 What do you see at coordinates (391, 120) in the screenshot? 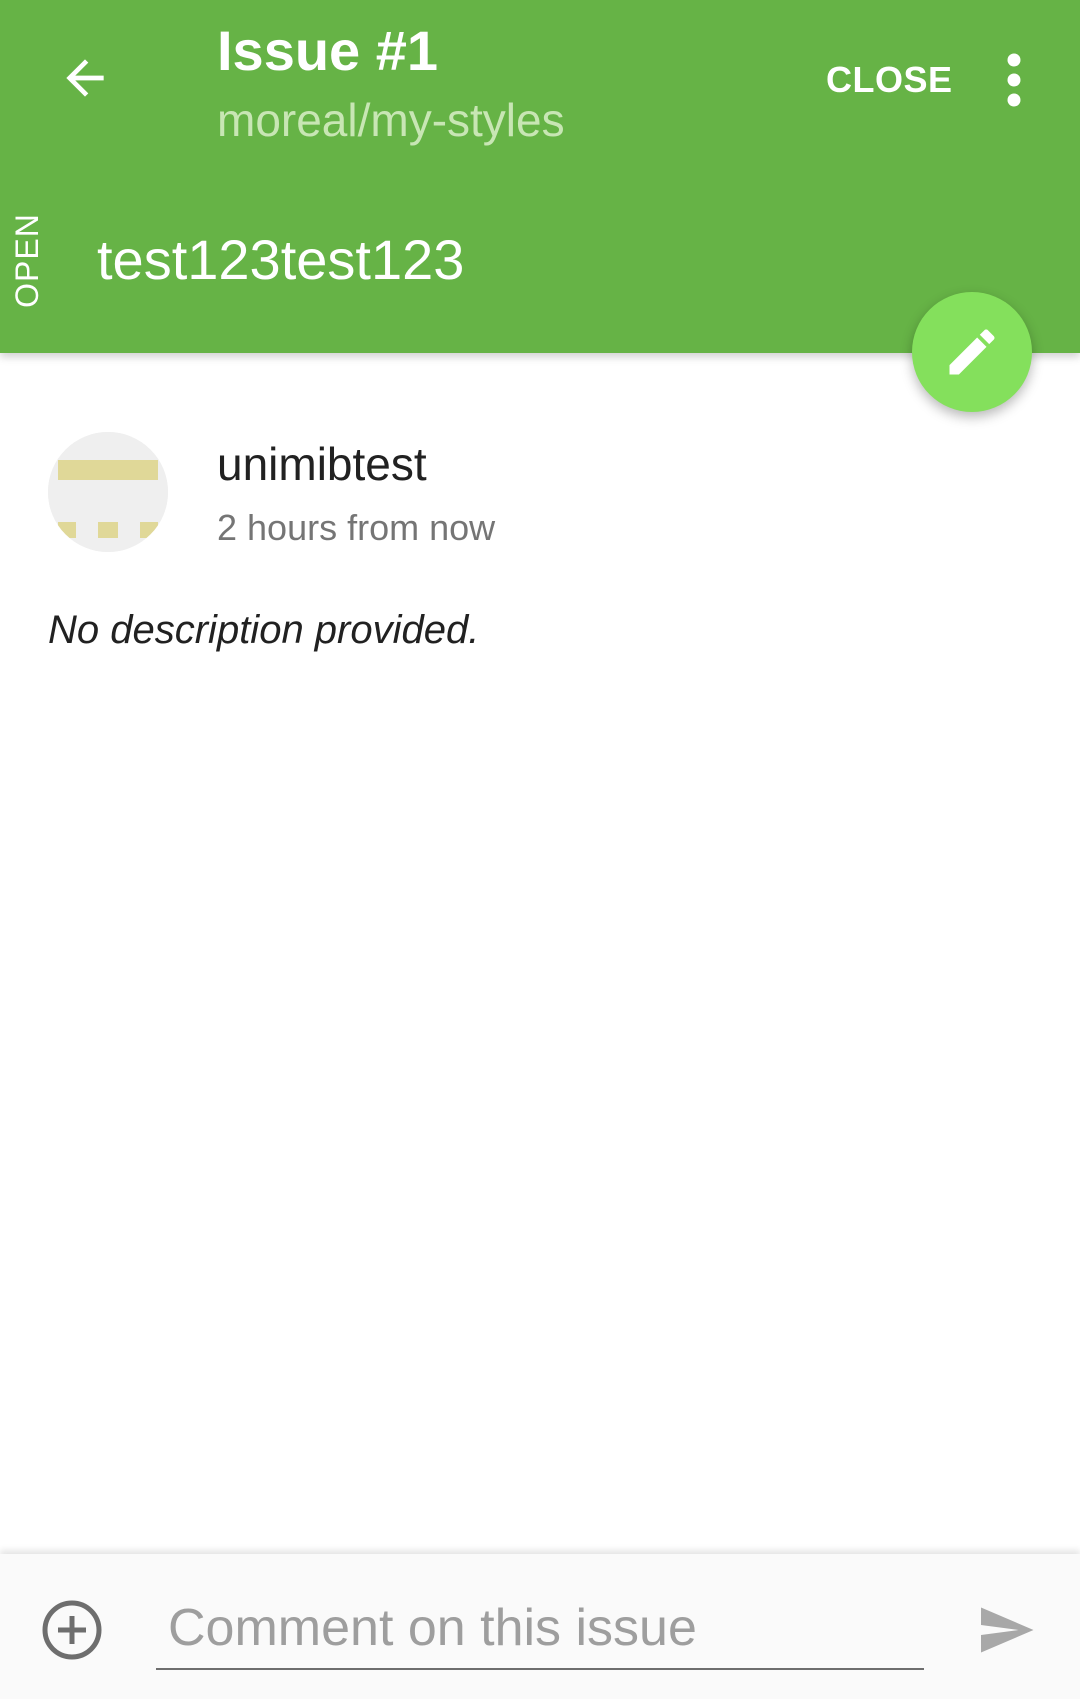
I see `repository-name: moreal/my-styles` at bounding box center [391, 120].